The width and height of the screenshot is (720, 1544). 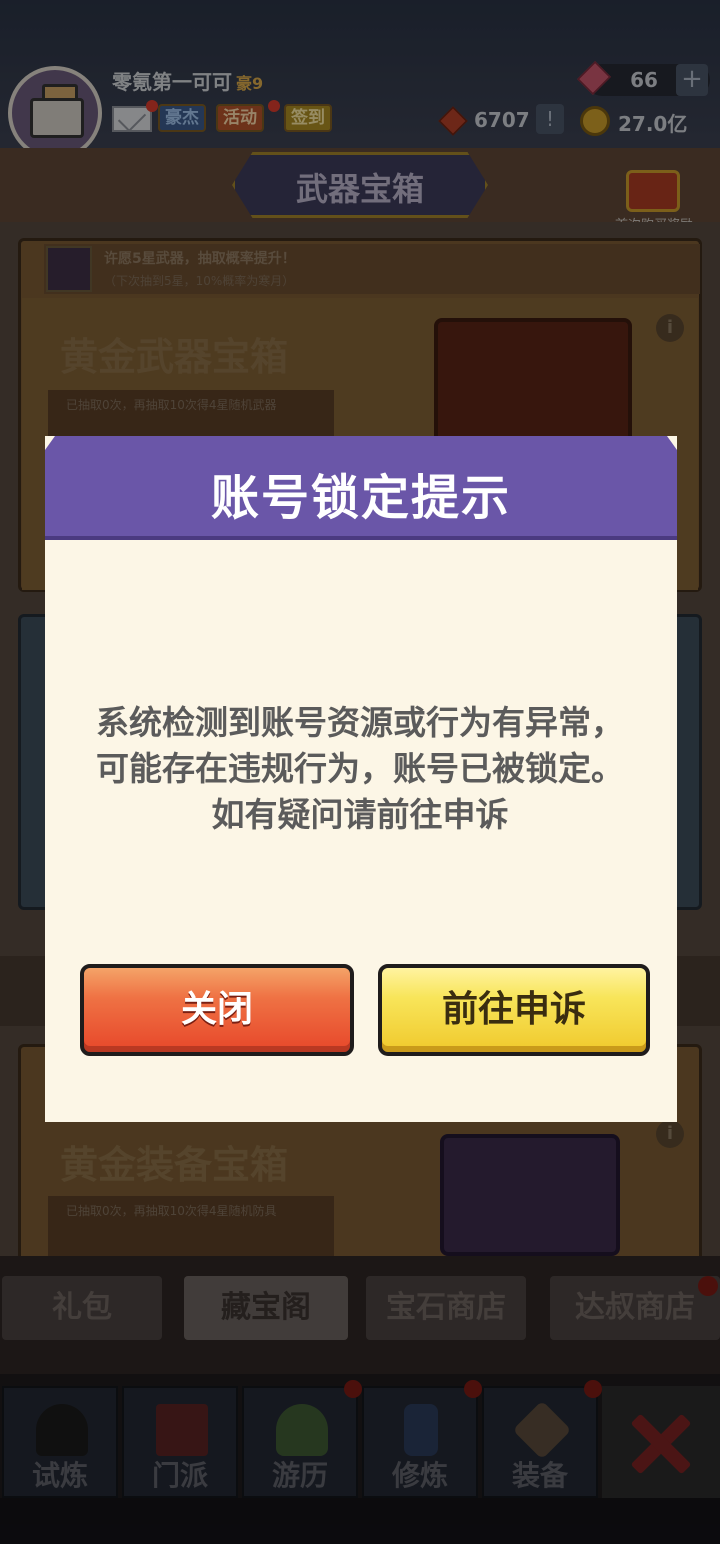 I want to click on appeal-button: 前往申诉, so click(x=514, y=1010).